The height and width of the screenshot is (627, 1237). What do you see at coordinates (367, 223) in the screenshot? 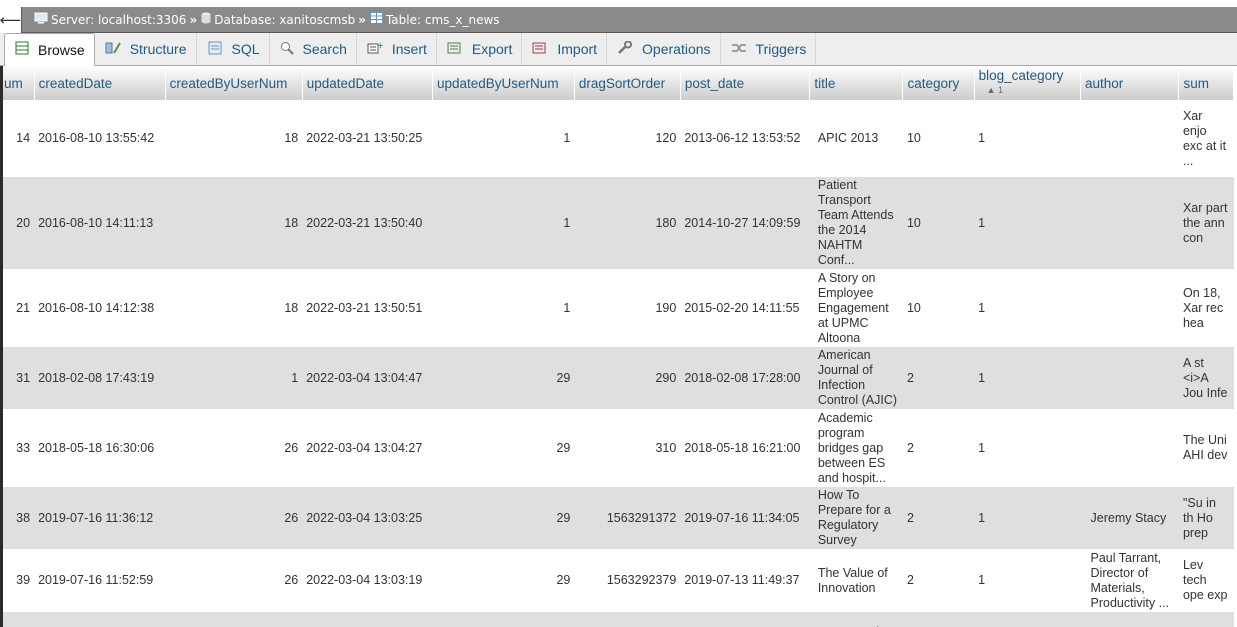
I see `cell-updatedDate: 2022-03-21 13:50:40` at bounding box center [367, 223].